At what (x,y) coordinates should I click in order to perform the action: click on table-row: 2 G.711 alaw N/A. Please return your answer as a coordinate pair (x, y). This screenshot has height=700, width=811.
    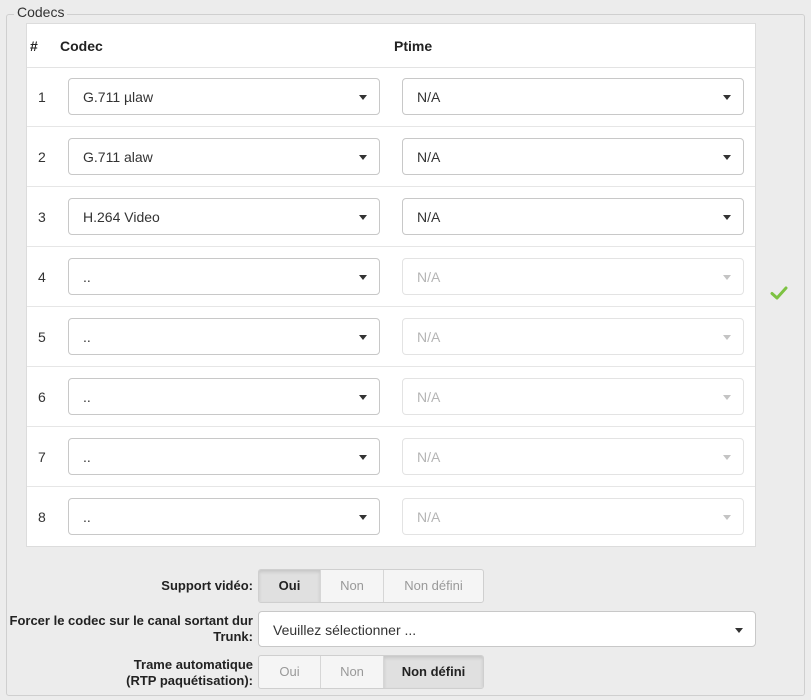
    Looking at the image, I should click on (391, 157).